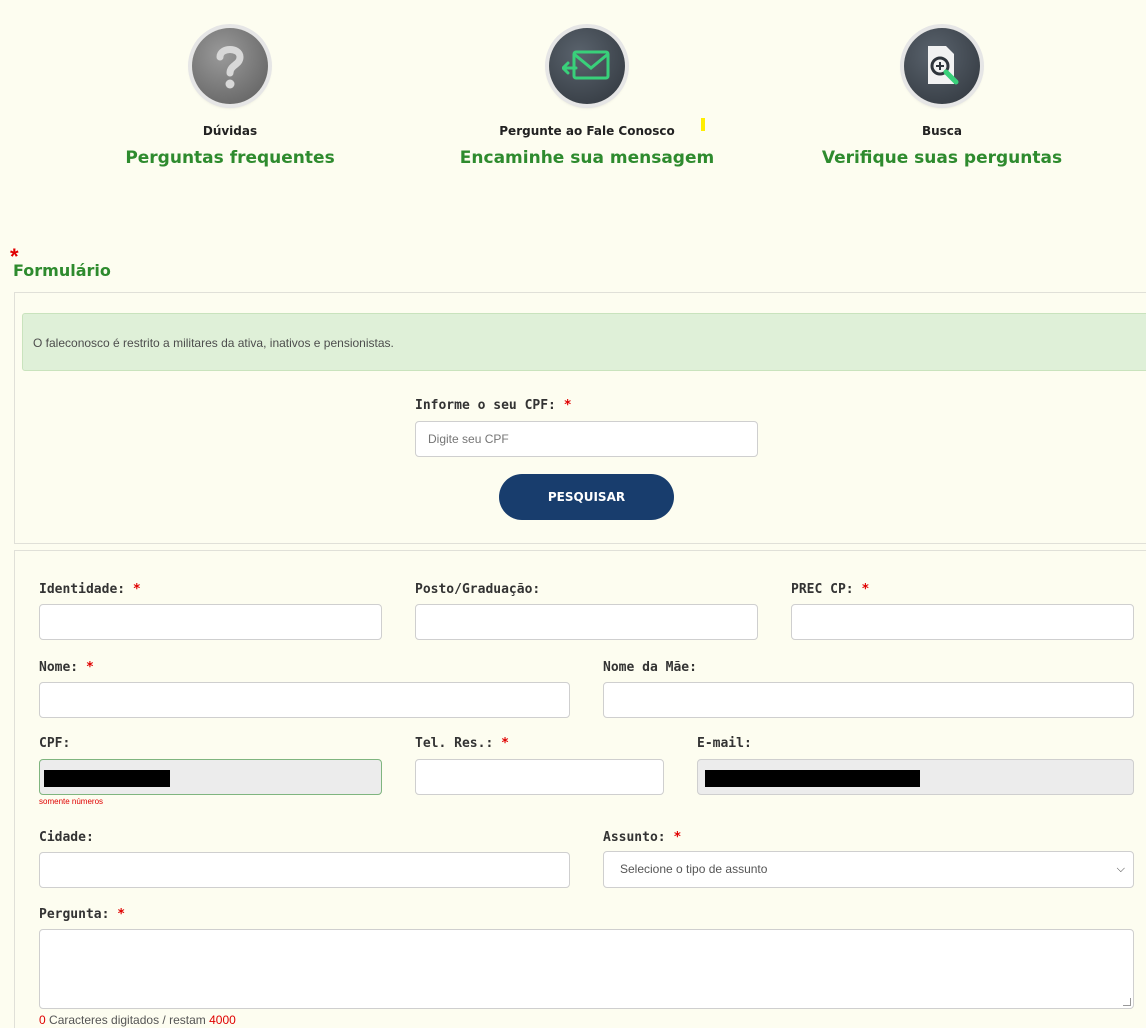  Describe the element at coordinates (485, 405) in the screenshot. I see `cpf-search-label-text: Informe o seu CPF:` at that location.